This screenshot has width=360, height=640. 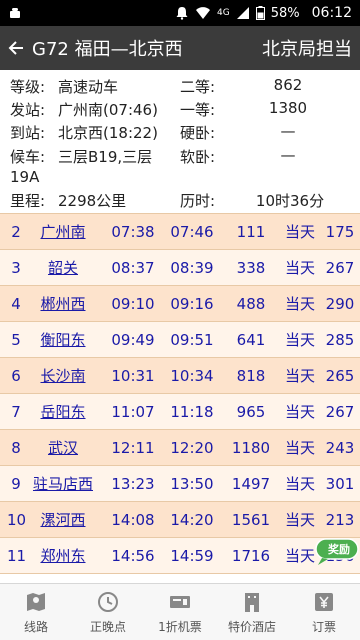 I want to click on table-row: 9 驻马店西 13:23 13:50 1497 当天 301, so click(x=180, y=484).